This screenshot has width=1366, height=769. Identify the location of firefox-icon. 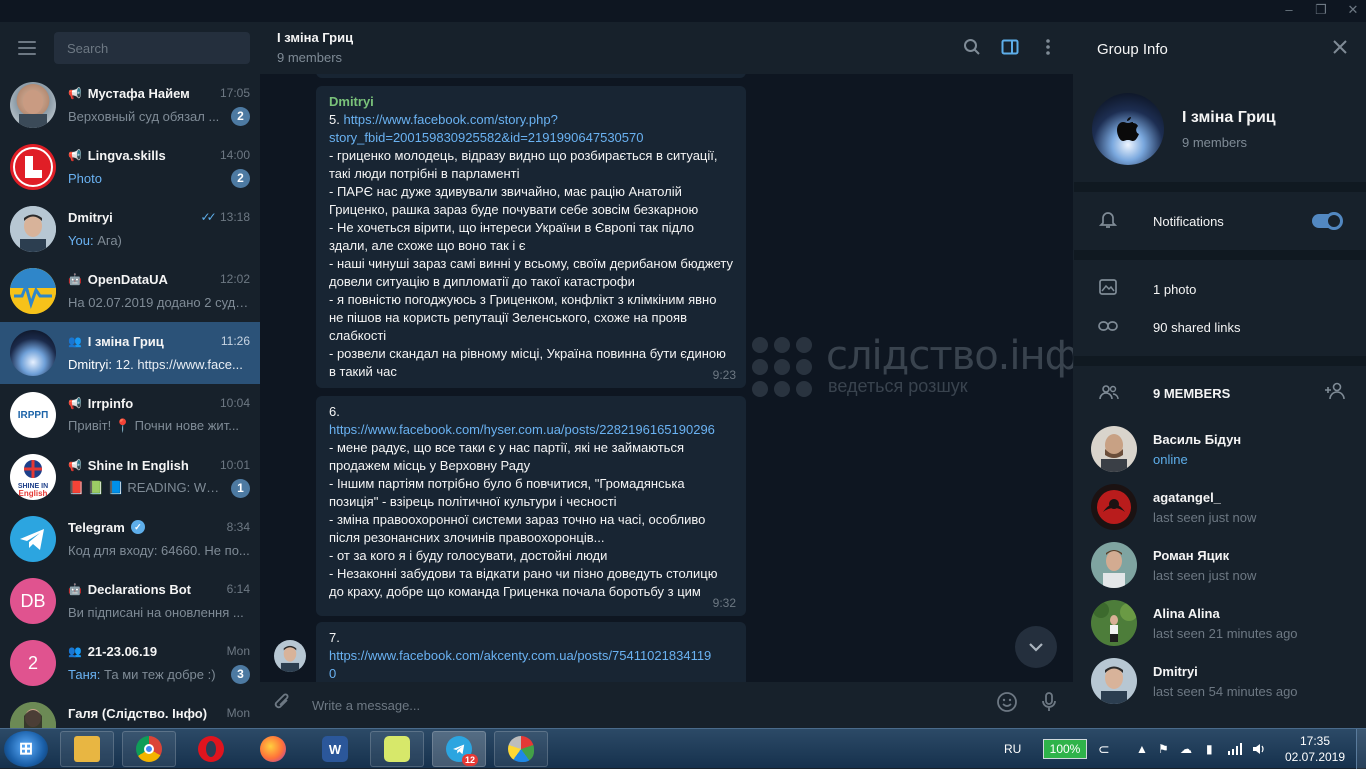
(273, 749).